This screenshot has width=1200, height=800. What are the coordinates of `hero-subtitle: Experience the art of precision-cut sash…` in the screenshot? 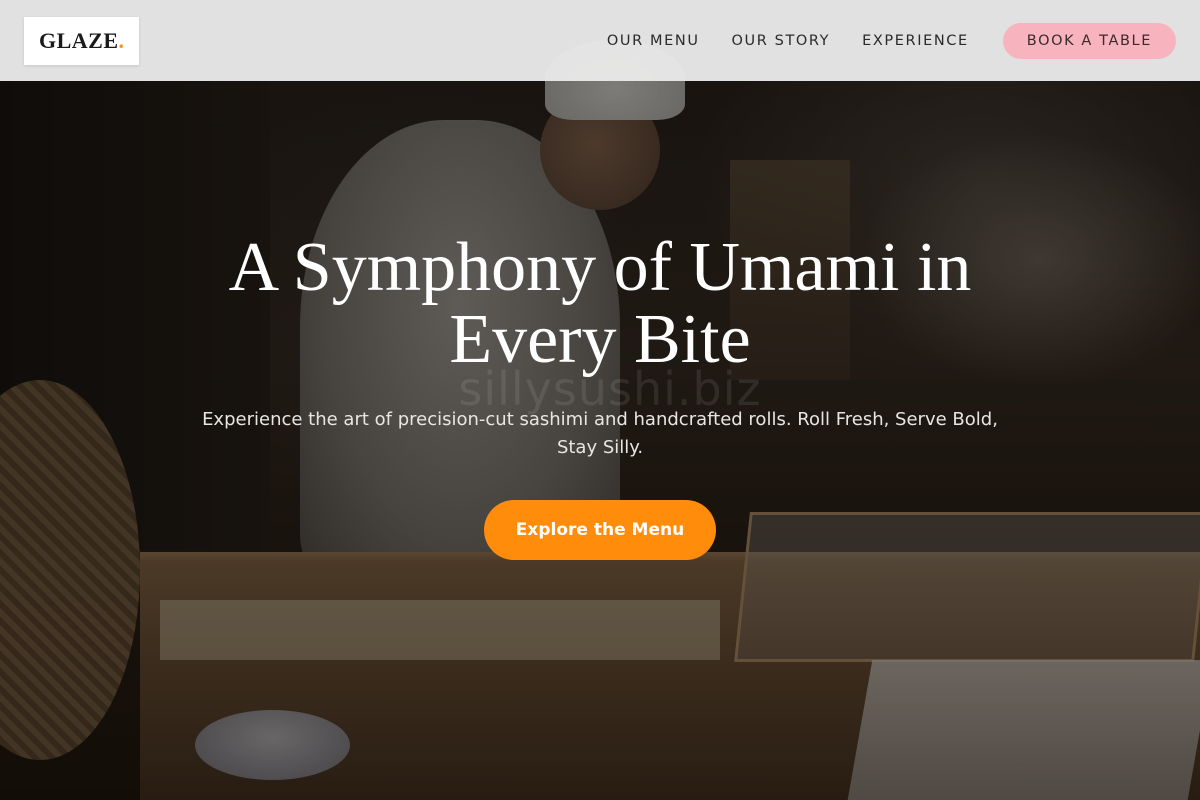 It's located at (600, 433).